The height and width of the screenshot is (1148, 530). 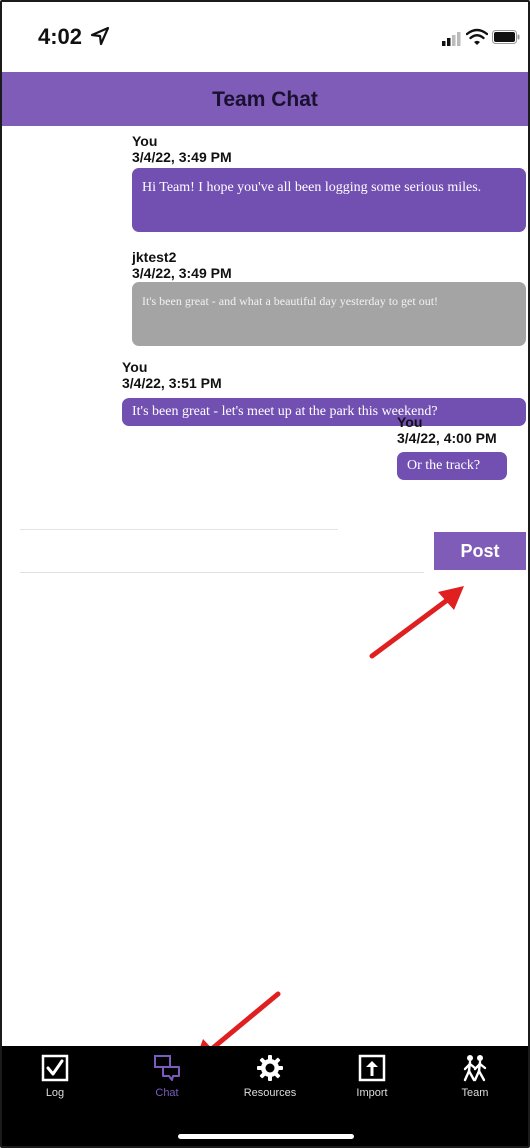 I want to click on status-bar: 4:02, so click(x=265, y=37).